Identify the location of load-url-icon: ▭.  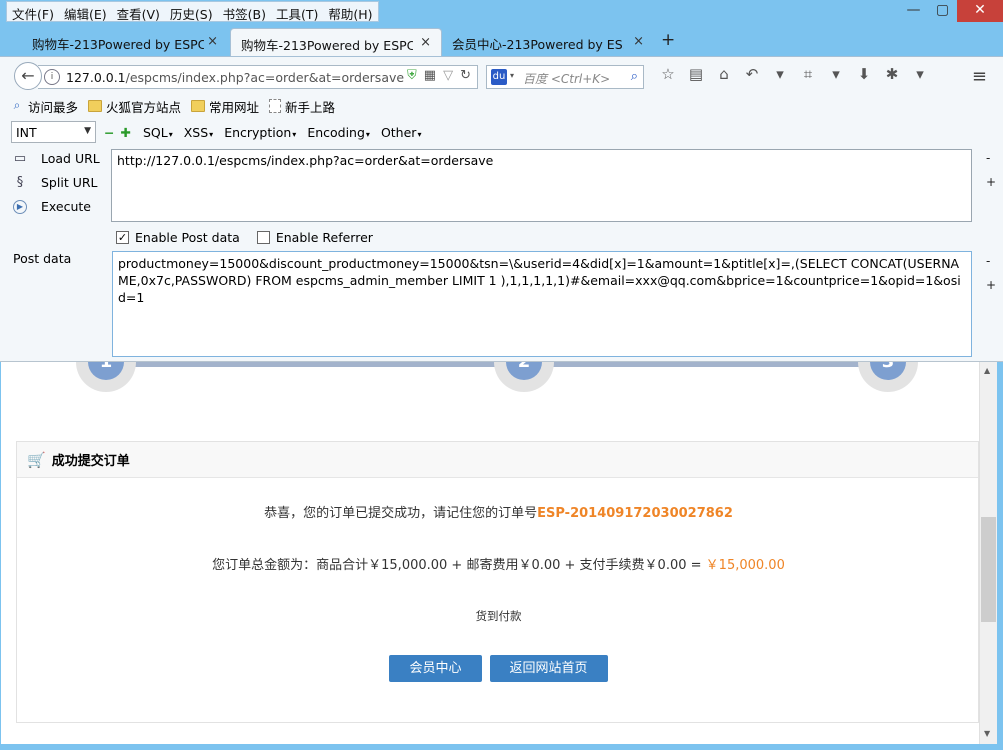
(20, 158).